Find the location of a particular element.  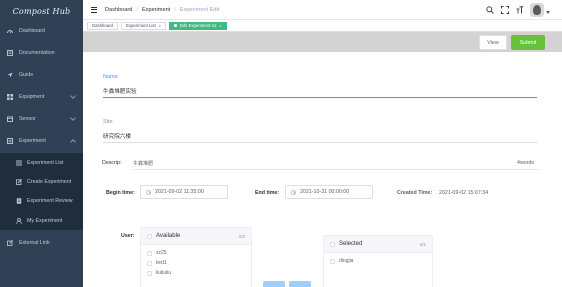

sidebar-item-experiment: Experiment is located at coordinates (41, 140).